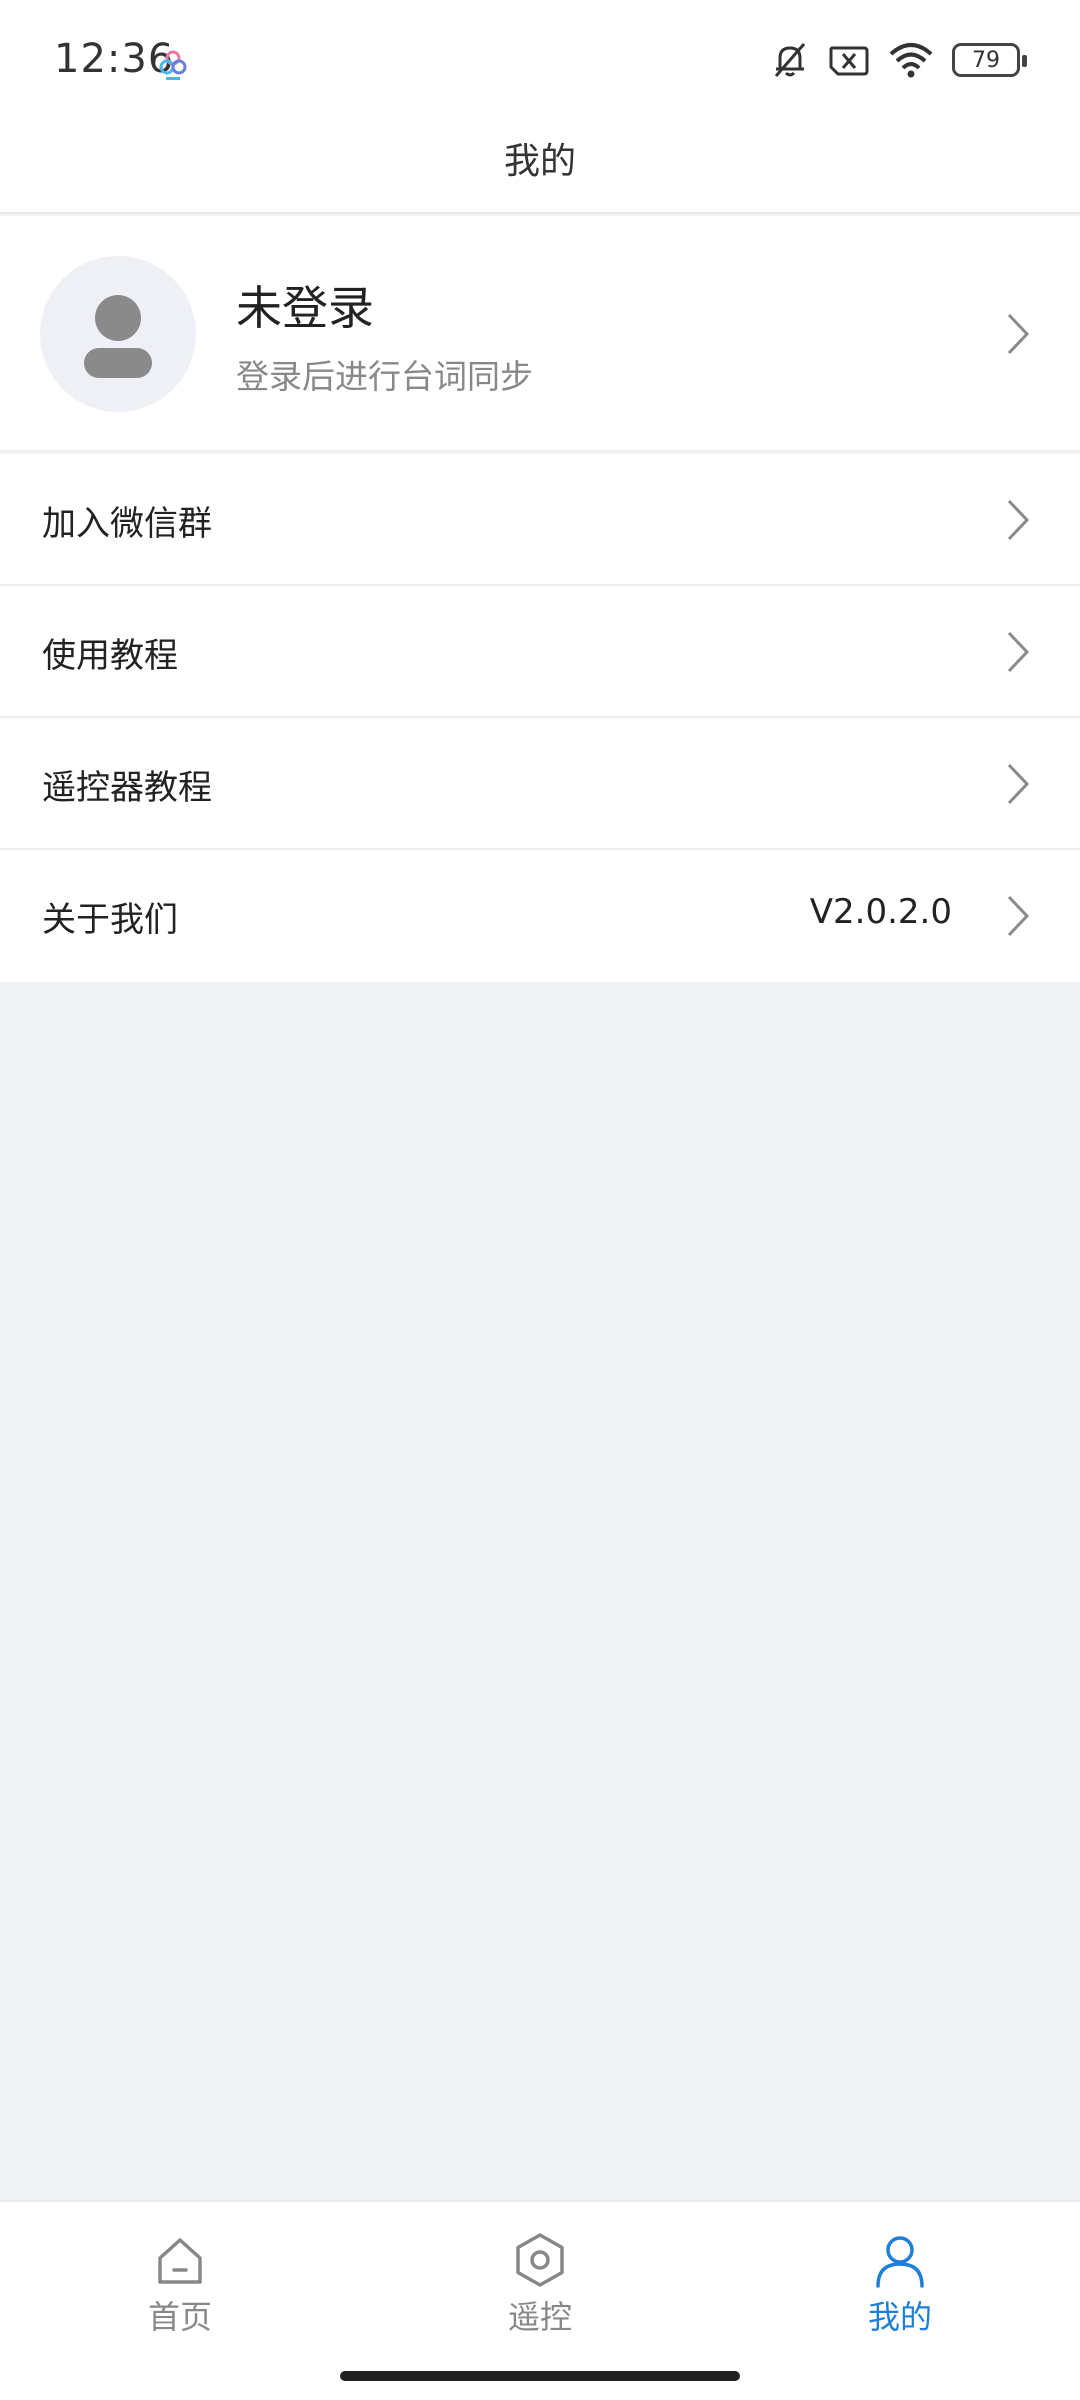 This screenshot has width=1080, height=2400. Describe the element at coordinates (127, 788) in the screenshot. I see `menu-item-label: 遥控器教程` at that location.